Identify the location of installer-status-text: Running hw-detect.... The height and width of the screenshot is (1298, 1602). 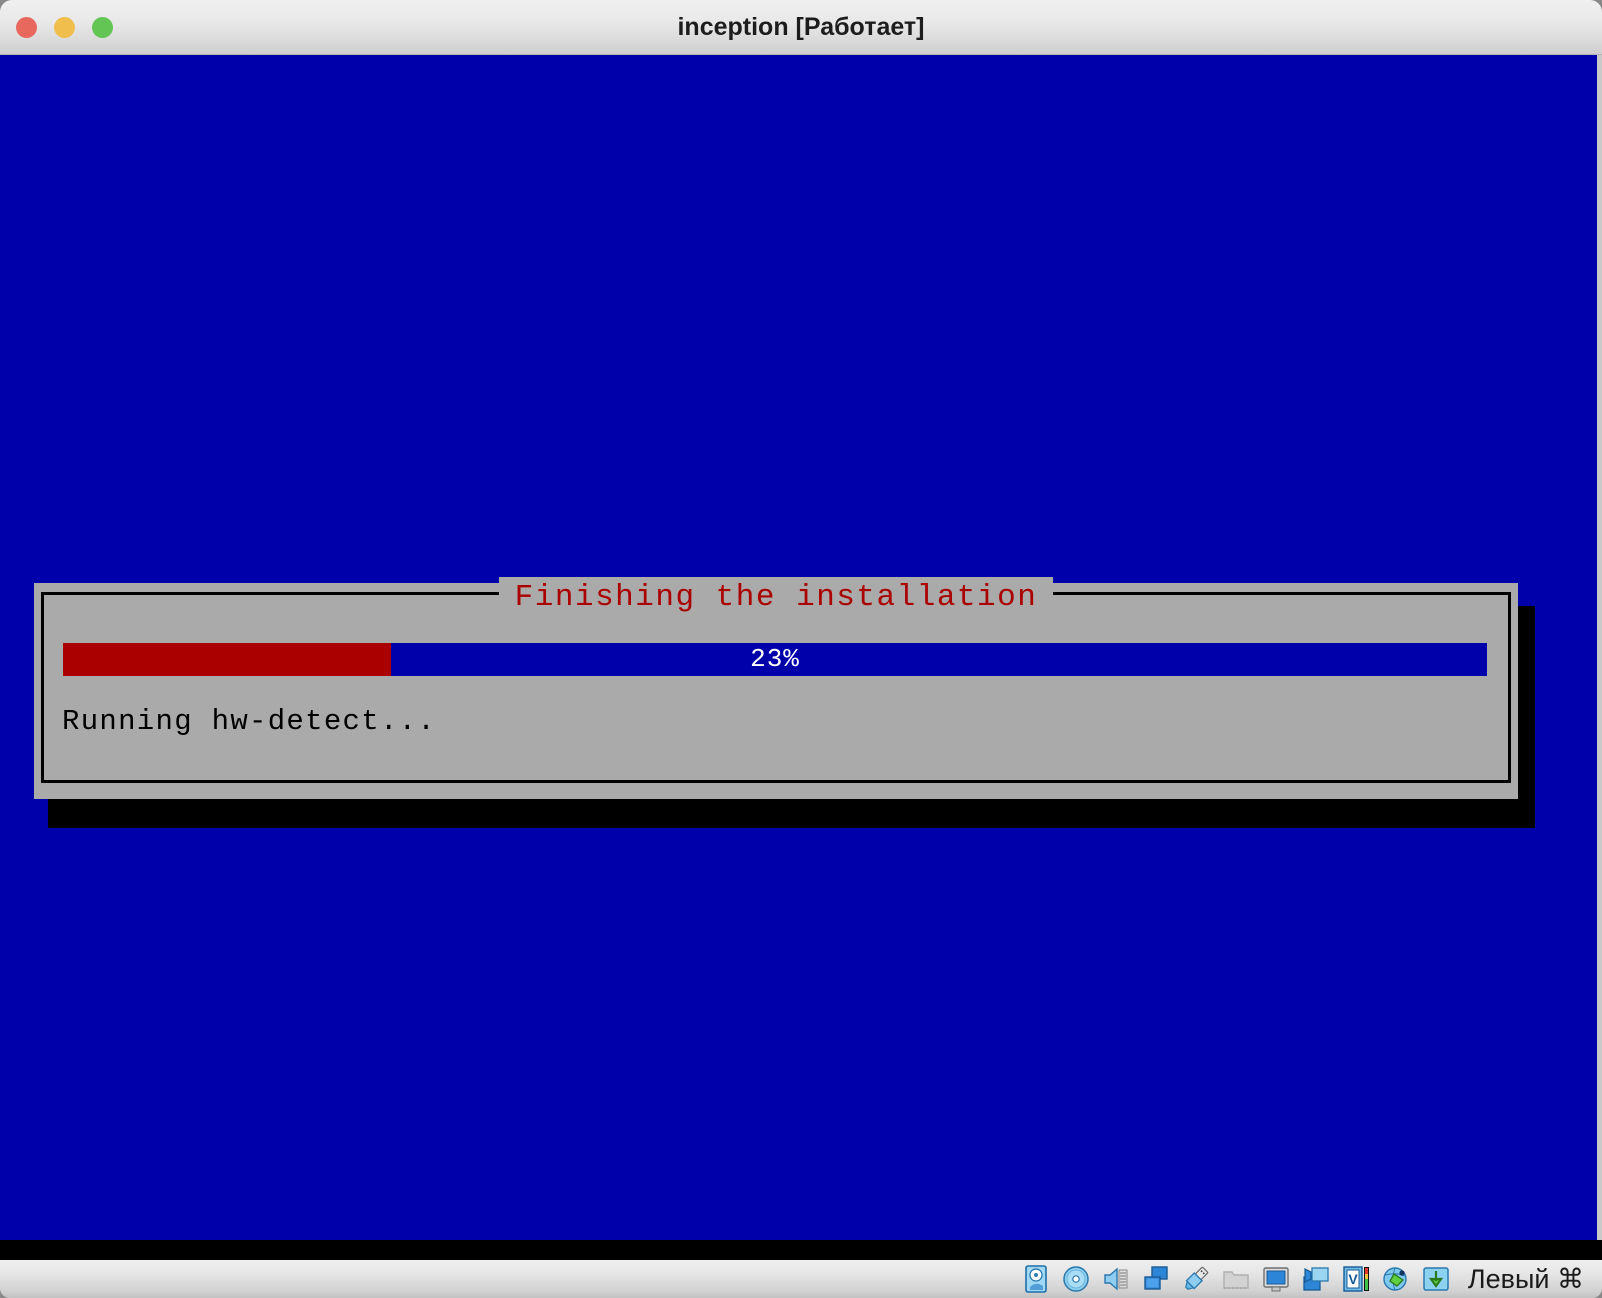
(249, 721).